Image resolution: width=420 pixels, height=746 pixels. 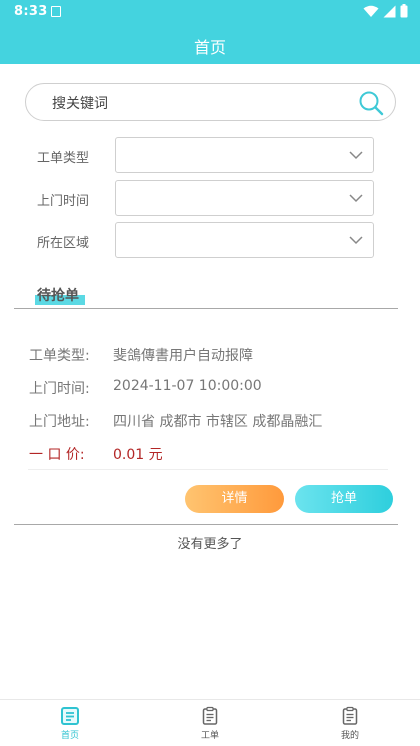 I want to click on bottom-nav: 首页 工单 我的, so click(x=210, y=722).